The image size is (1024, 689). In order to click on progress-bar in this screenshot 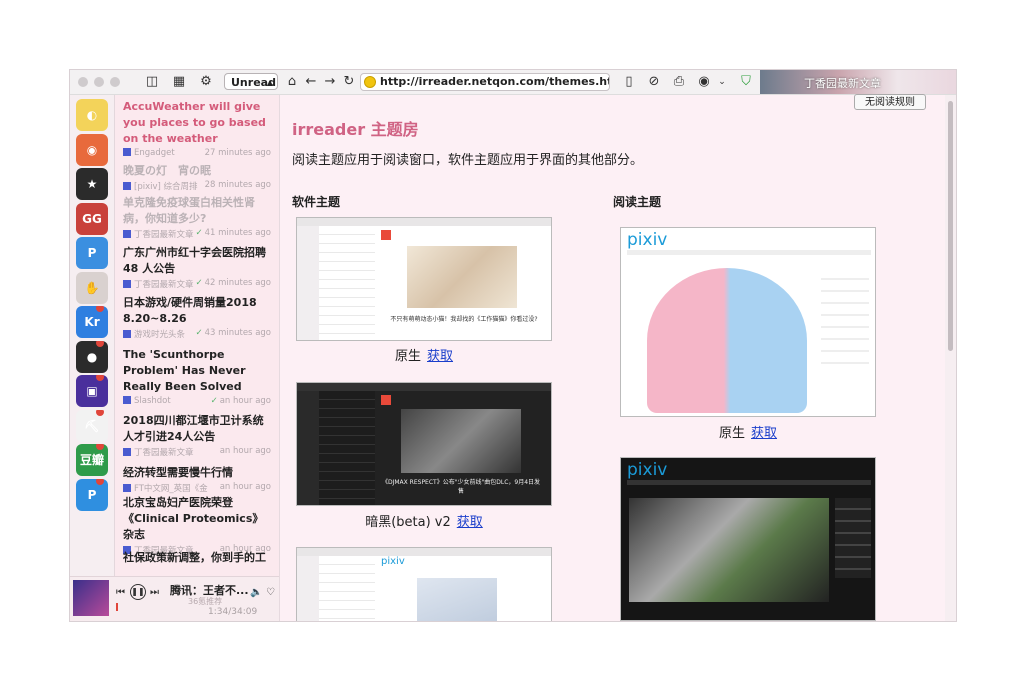, I will do `click(117, 607)`.